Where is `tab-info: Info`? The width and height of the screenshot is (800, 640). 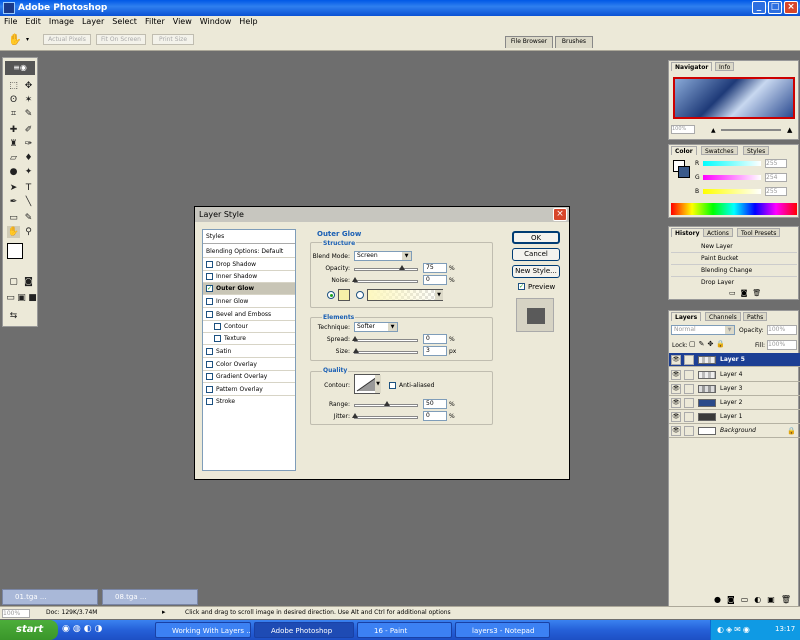
tab-info: Info is located at coordinates (725, 66).